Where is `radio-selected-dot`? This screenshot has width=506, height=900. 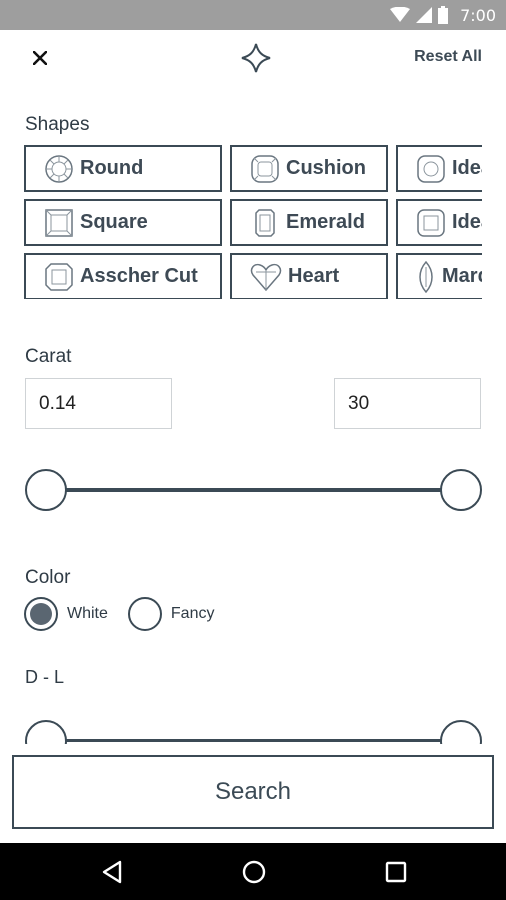
radio-selected-dot is located at coordinates (41, 614).